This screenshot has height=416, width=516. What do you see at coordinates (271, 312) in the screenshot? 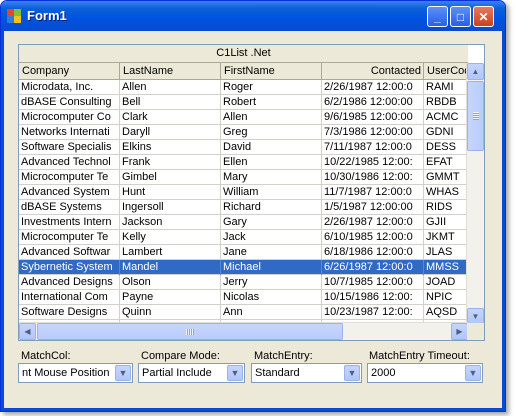
I see `table-cell: Ann` at bounding box center [271, 312].